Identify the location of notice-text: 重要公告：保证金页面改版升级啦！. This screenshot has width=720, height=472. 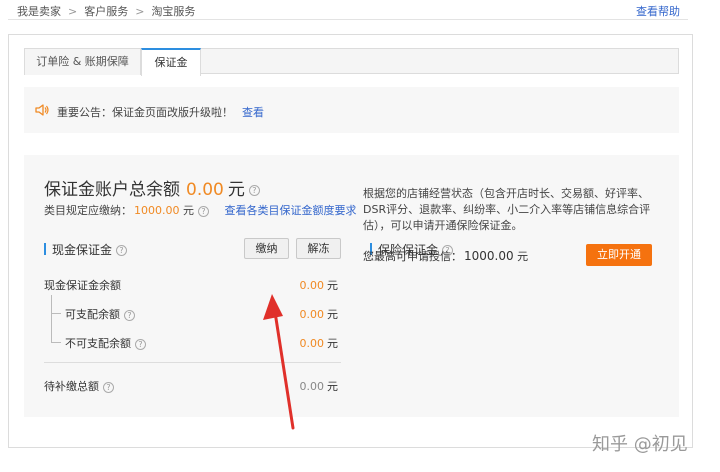
(145, 112).